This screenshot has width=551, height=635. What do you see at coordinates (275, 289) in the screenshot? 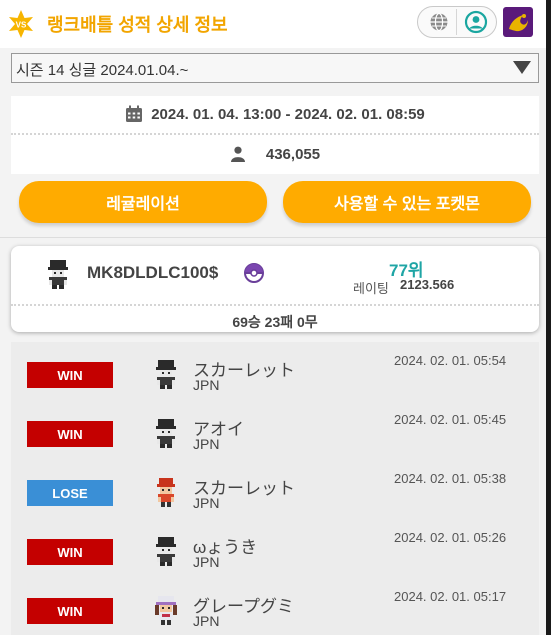
I see `player-card: MK8DLDLC100$ 77위 레이팅 2123.566 69승 23패 0무` at bounding box center [275, 289].